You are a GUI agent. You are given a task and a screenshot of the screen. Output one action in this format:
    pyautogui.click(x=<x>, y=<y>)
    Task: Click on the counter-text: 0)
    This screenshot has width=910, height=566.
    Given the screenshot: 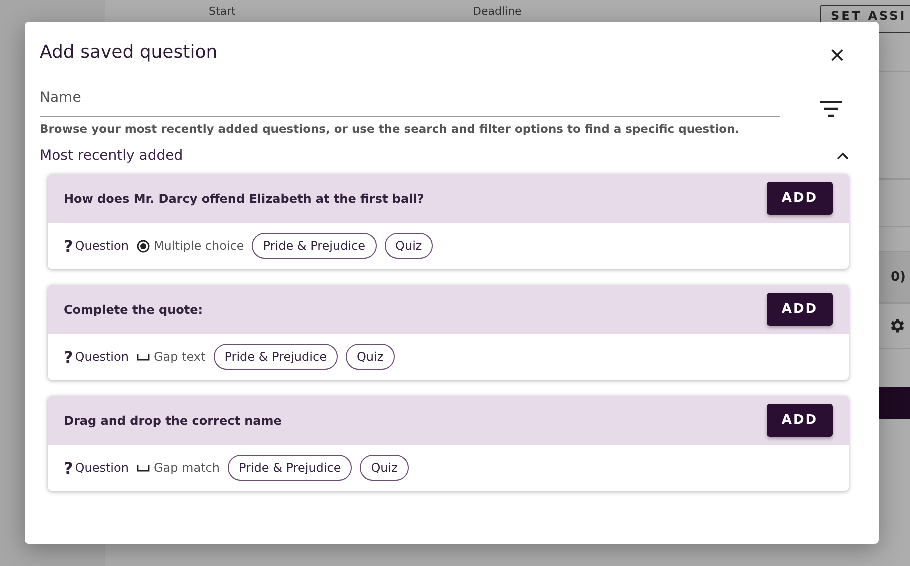 What is the action you would take?
    pyautogui.click(x=898, y=277)
    